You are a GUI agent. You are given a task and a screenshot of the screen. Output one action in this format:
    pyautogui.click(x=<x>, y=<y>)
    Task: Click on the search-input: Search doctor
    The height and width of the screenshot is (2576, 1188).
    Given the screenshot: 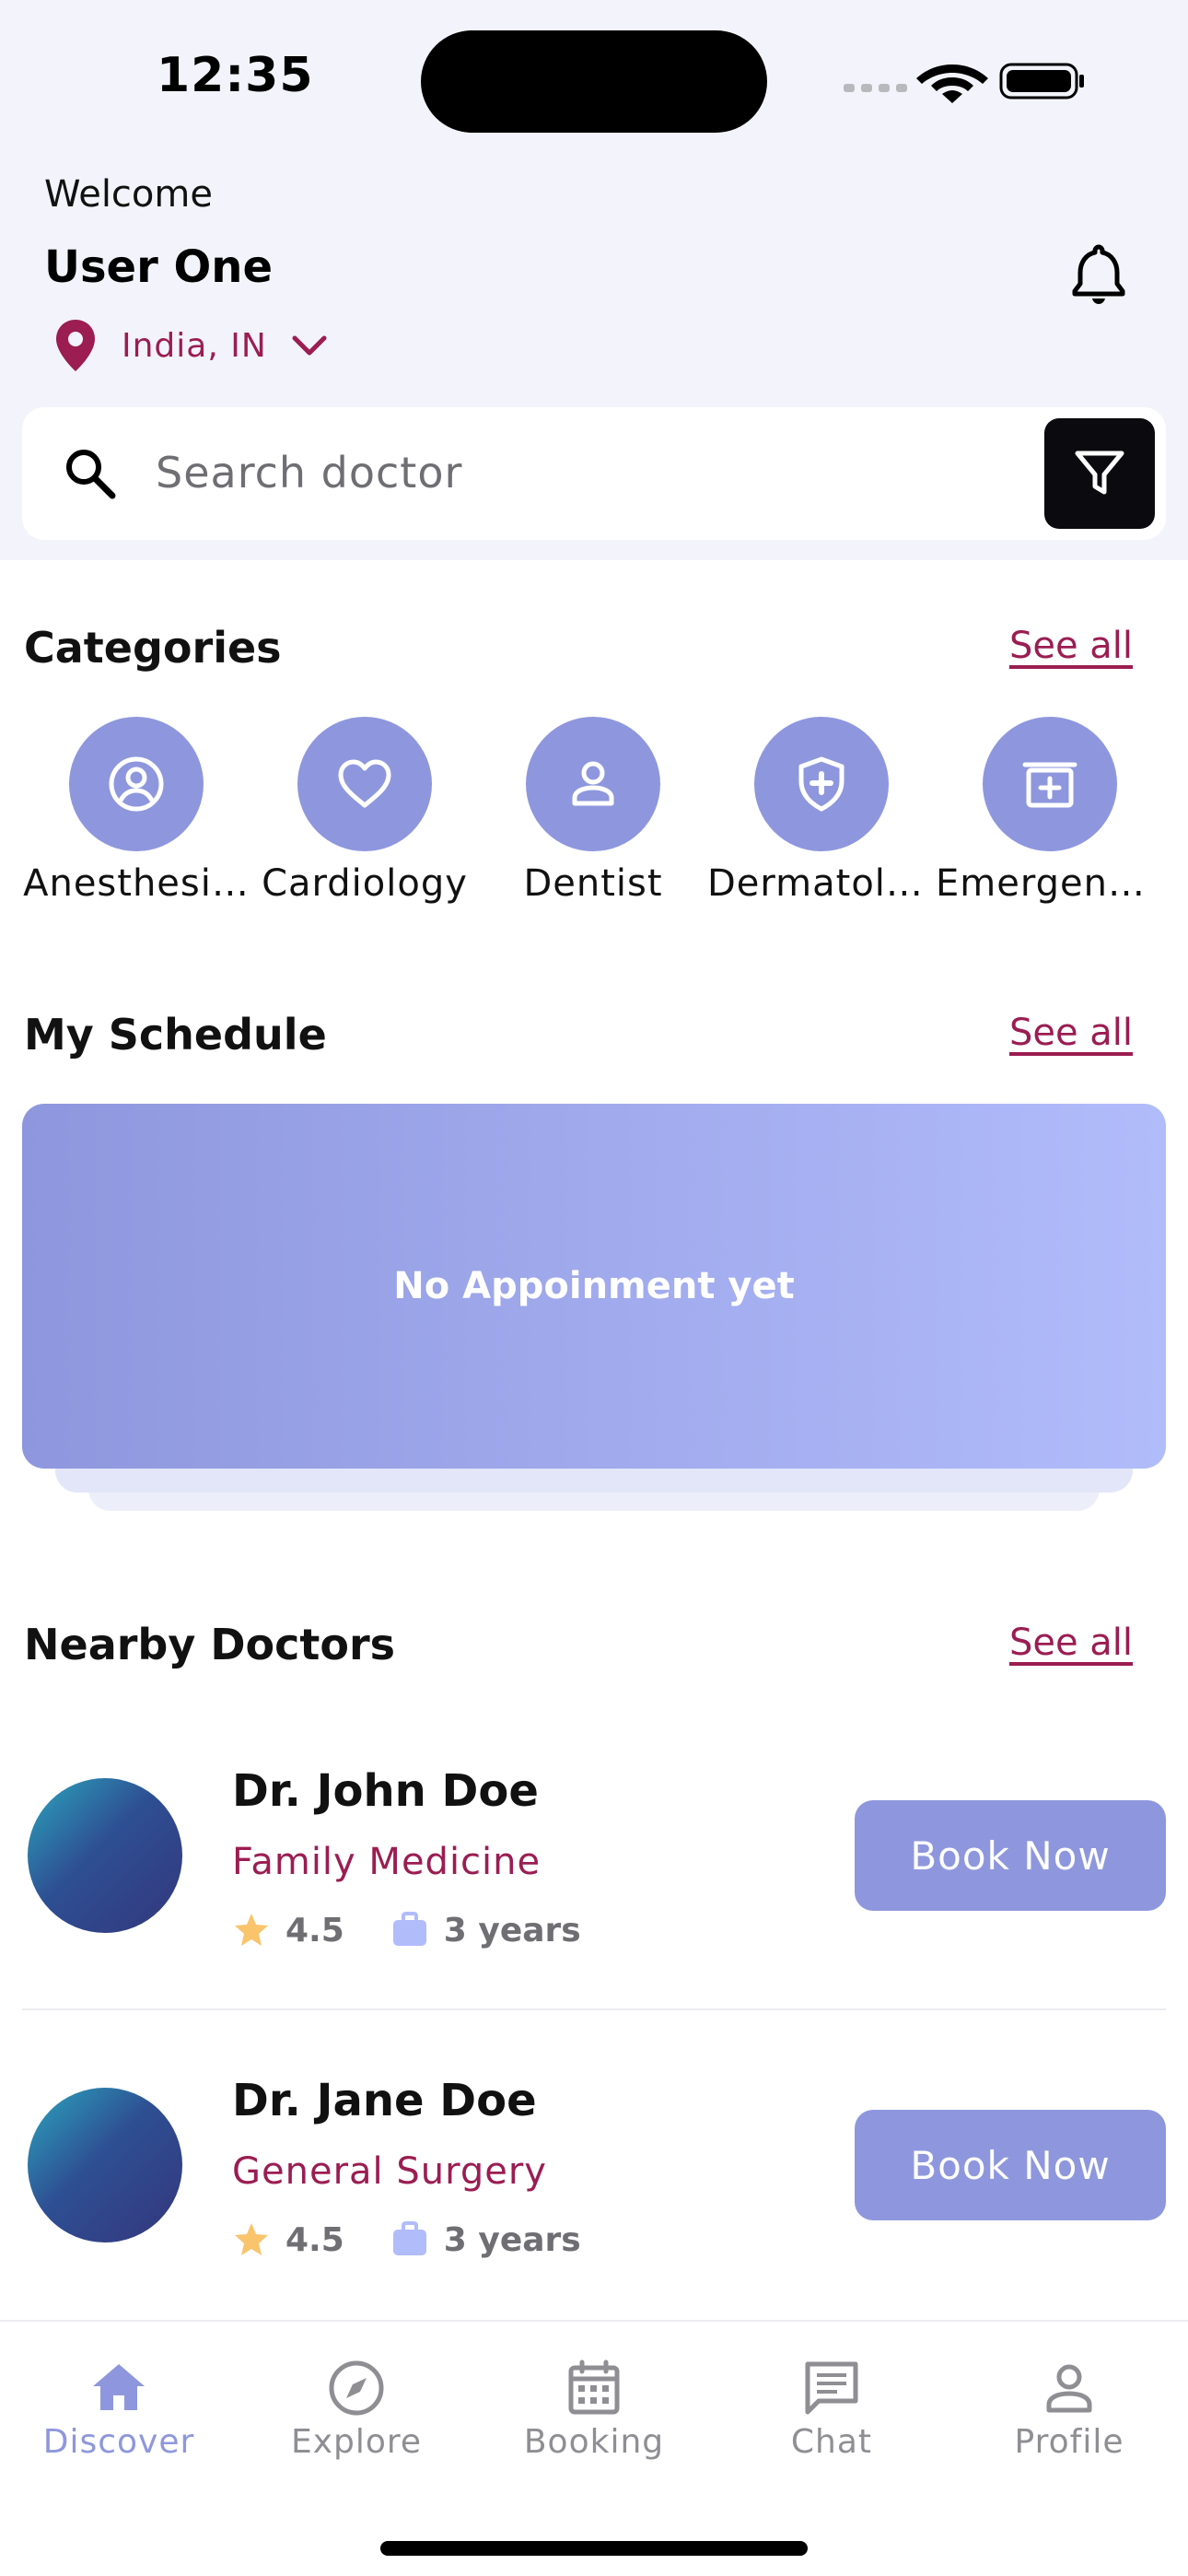 What is the action you would take?
    pyautogui.click(x=309, y=473)
    